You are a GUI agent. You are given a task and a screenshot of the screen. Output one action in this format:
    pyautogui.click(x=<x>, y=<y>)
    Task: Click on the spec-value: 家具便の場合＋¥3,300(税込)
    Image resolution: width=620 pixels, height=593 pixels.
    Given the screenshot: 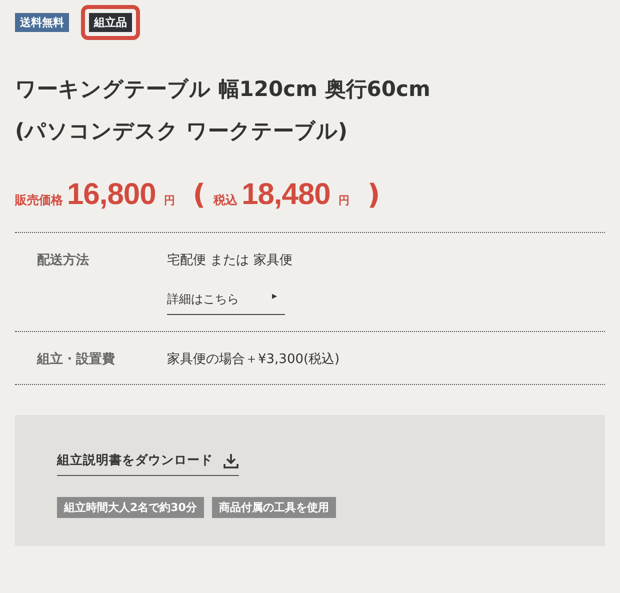 What is the action you would take?
    pyautogui.click(x=253, y=359)
    